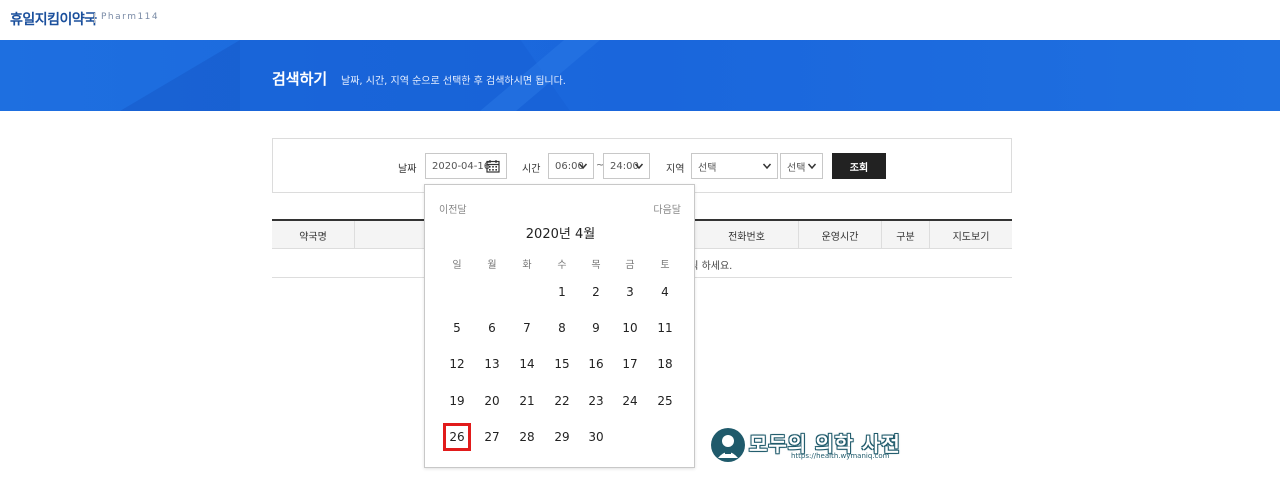 The image size is (1280, 496). I want to click on subregion-select: 선택, so click(801, 166).